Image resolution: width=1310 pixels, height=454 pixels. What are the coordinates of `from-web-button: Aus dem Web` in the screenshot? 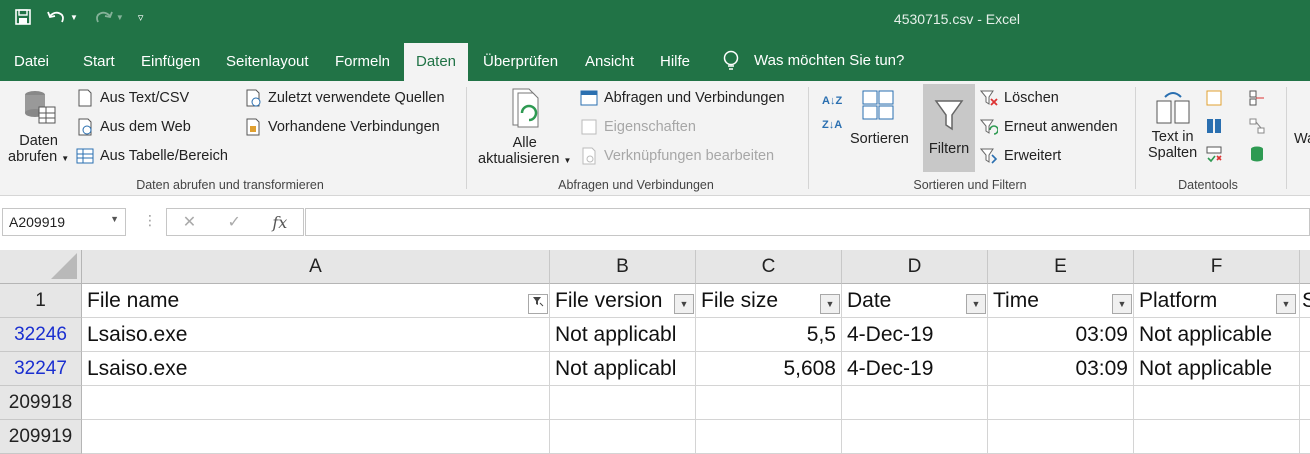 It's located at (133, 127).